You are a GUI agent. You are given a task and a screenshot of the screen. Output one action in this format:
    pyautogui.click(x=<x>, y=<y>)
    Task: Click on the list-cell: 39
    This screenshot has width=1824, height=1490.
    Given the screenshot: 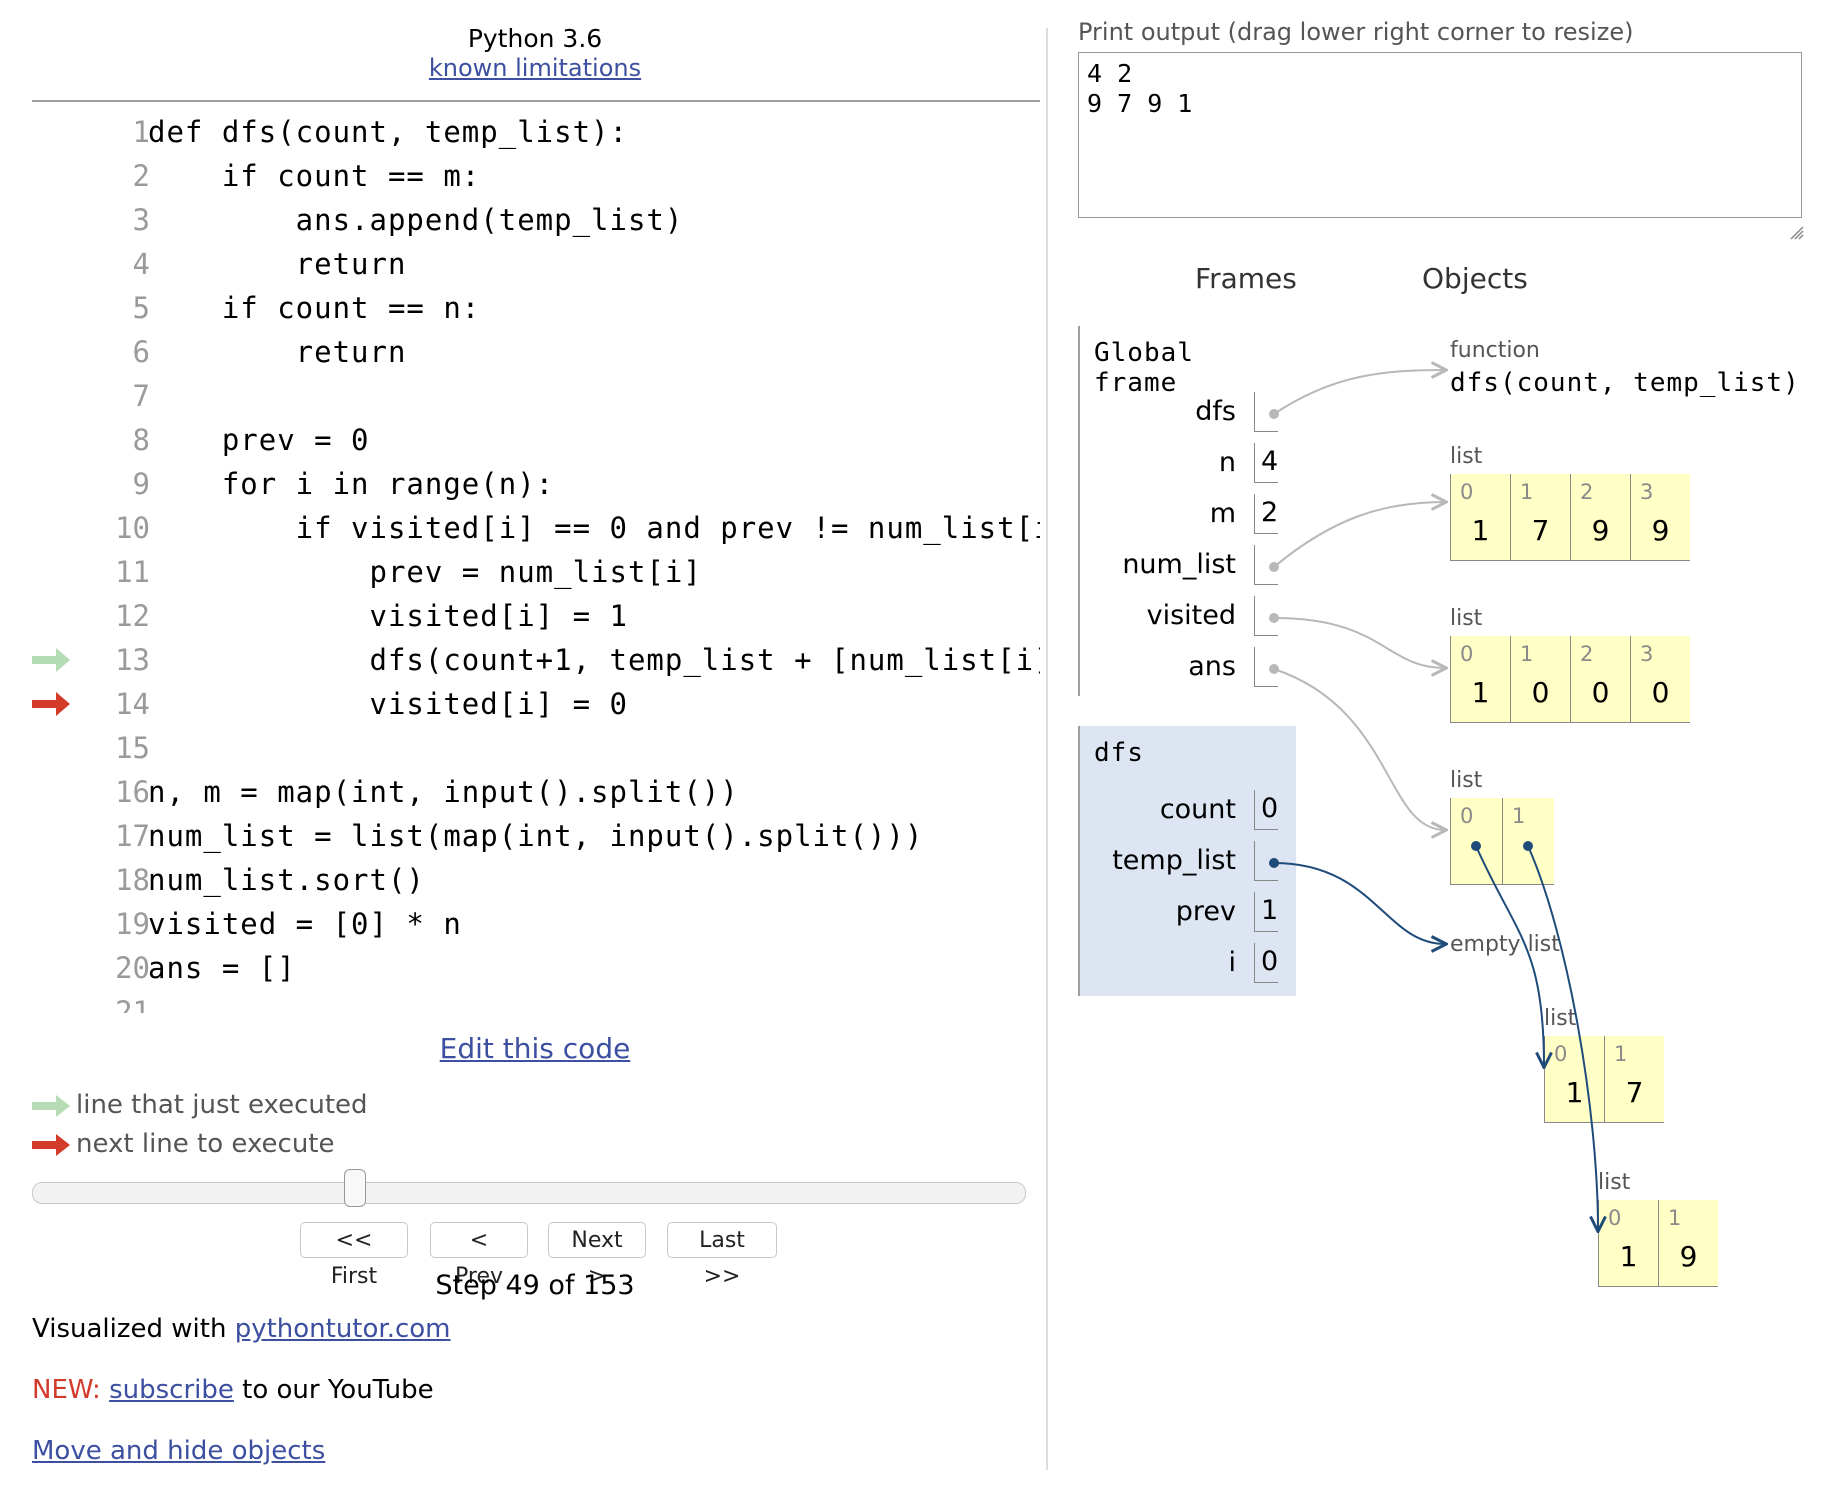 What is the action you would take?
    pyautogui.click(x=1660, y=517)
    